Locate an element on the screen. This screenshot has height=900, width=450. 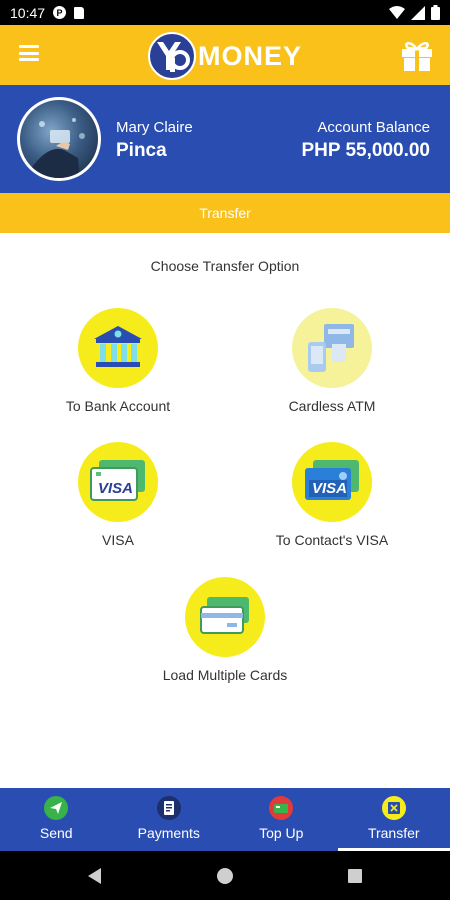
nav-item-send: Send is located at coordinates (56, 819).